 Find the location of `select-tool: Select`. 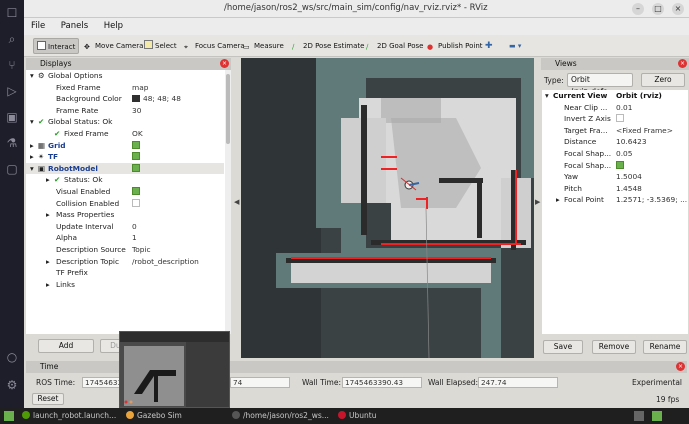

select-tool: Select is located at coordinates (160, 46).